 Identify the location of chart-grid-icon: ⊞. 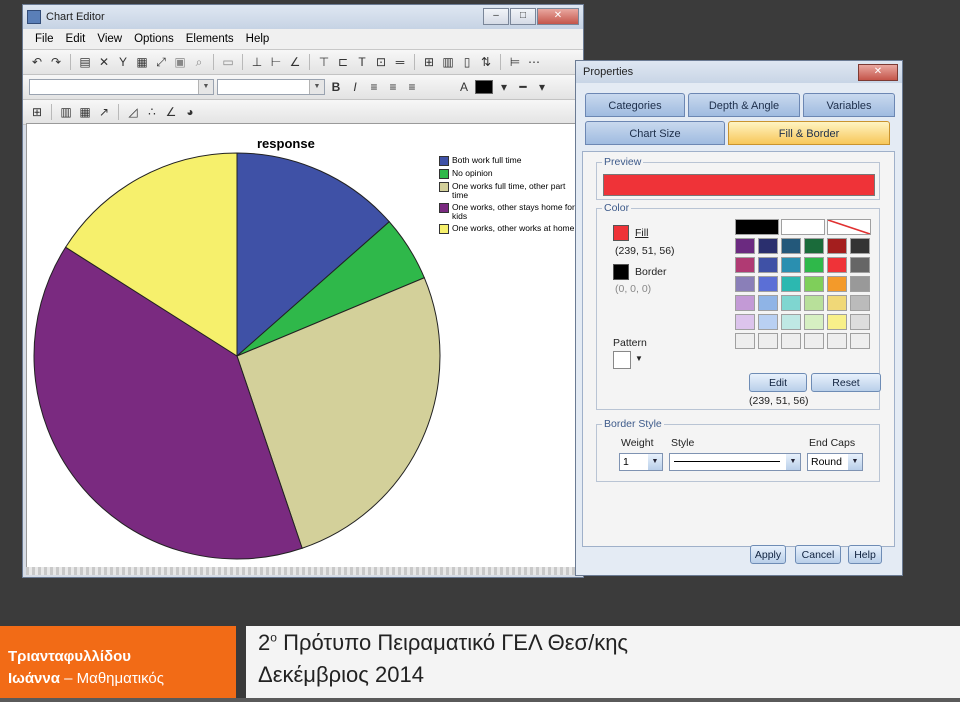
(37, 112).